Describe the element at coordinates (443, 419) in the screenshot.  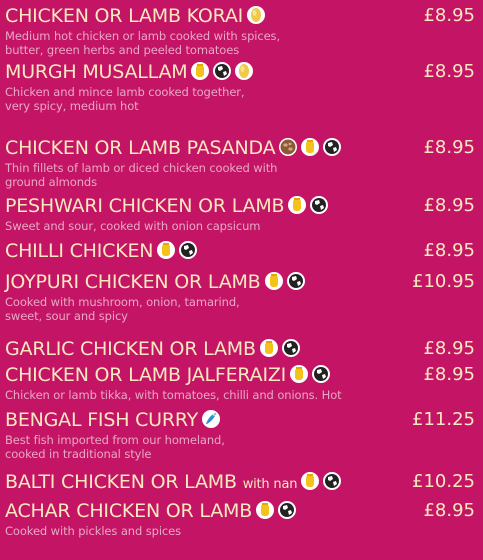
I see `dish-price: £11.25` at that location.